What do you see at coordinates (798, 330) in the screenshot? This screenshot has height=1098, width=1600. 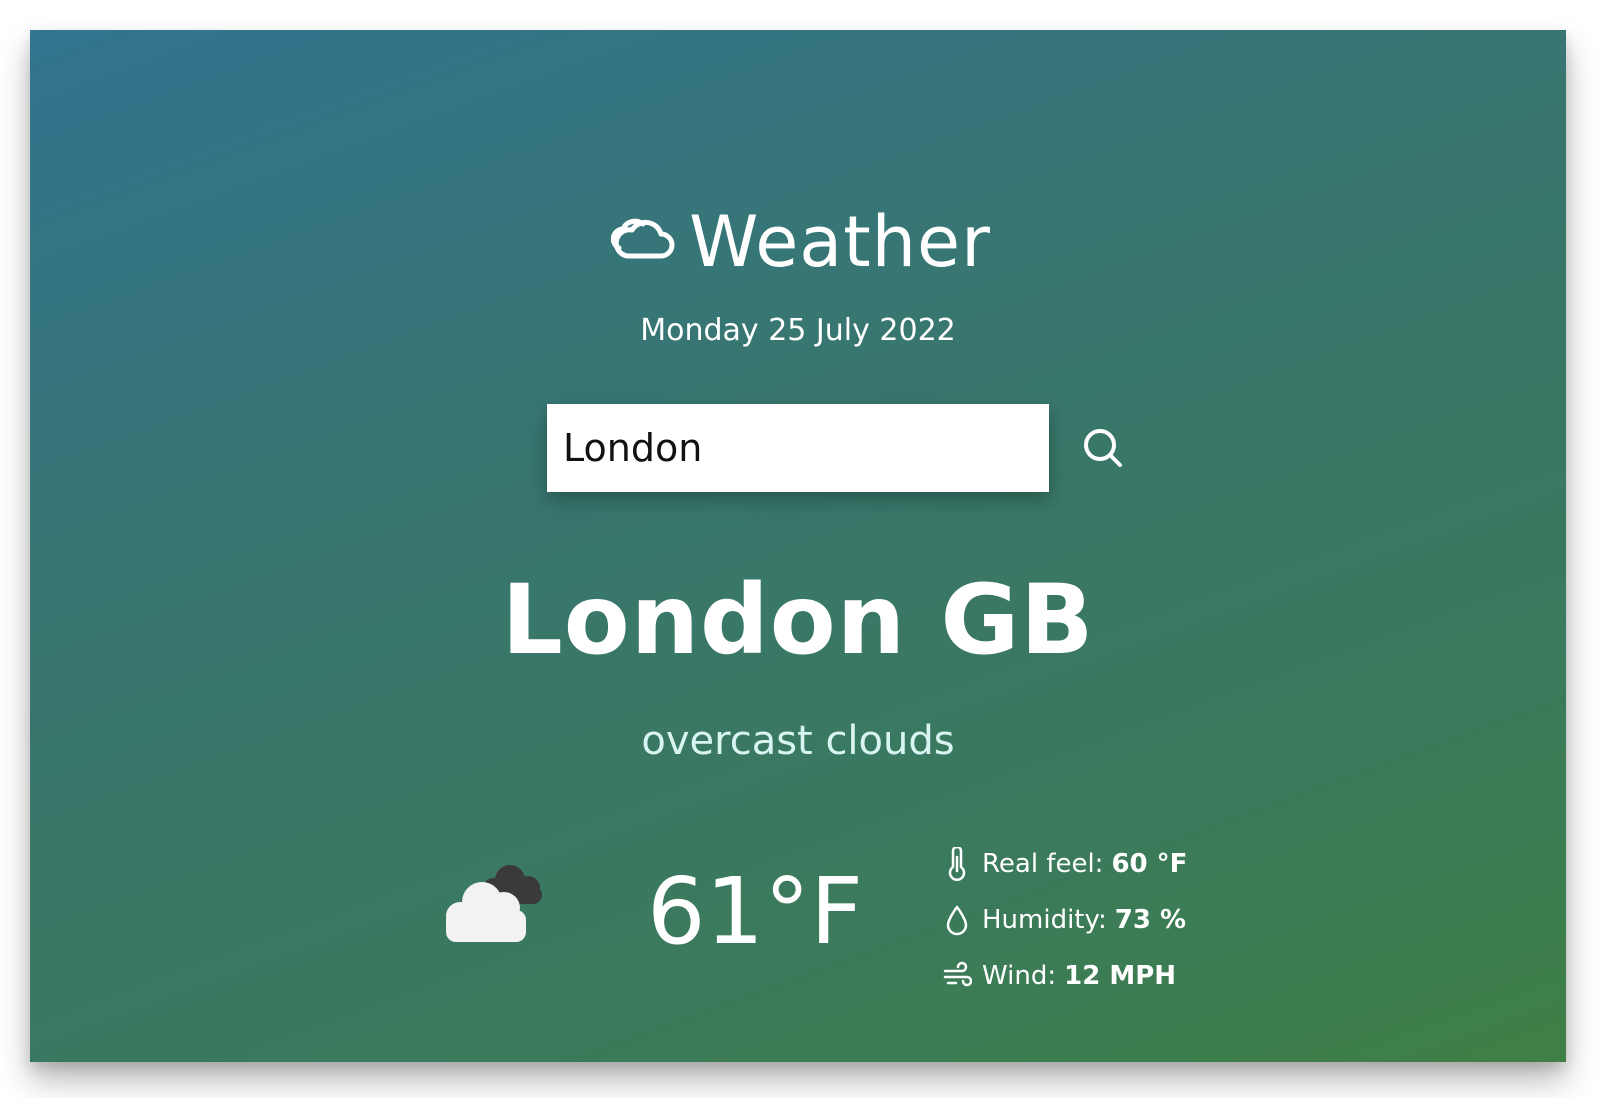 I see `current-date: Monday 25 July 2022` at bounding box center [798, 330].